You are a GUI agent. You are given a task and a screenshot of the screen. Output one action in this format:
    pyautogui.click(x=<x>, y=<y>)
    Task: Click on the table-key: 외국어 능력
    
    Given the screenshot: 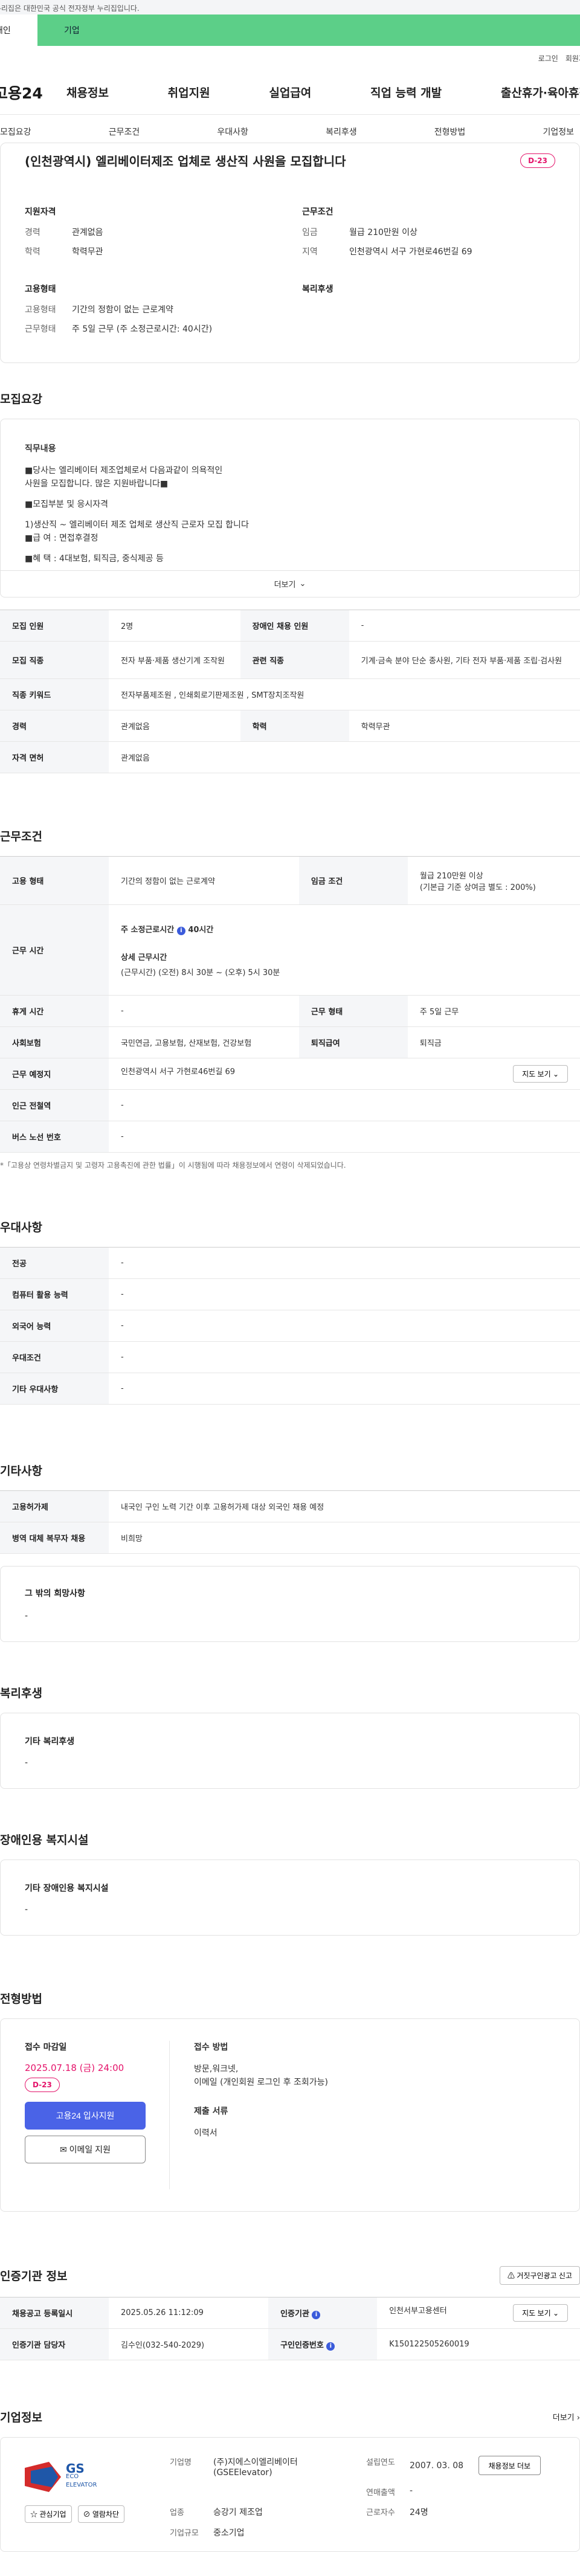 What is the action you would take?
    pyautogui.click(x=54, y=1326)
    